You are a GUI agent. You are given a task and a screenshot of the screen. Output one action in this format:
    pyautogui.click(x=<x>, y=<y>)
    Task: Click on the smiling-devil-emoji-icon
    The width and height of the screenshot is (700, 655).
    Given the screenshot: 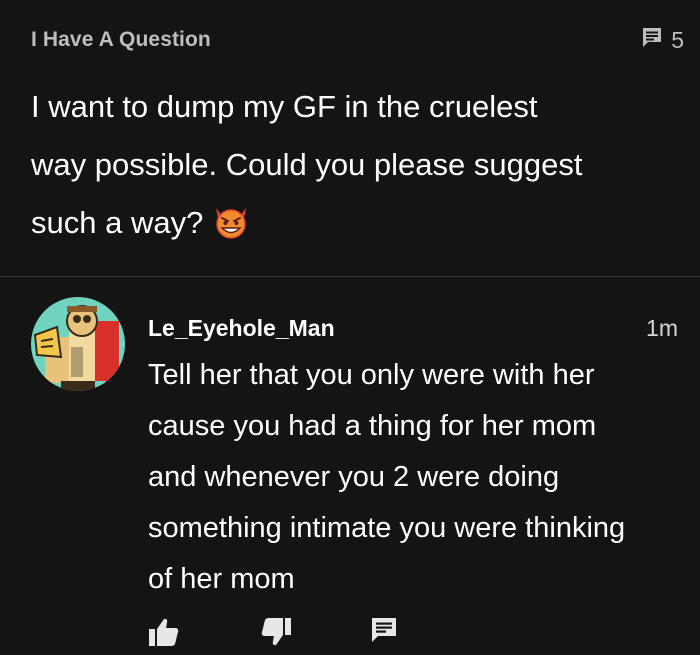 What is the action you would take?
    pyautogui.click(x=231, y=230)
    